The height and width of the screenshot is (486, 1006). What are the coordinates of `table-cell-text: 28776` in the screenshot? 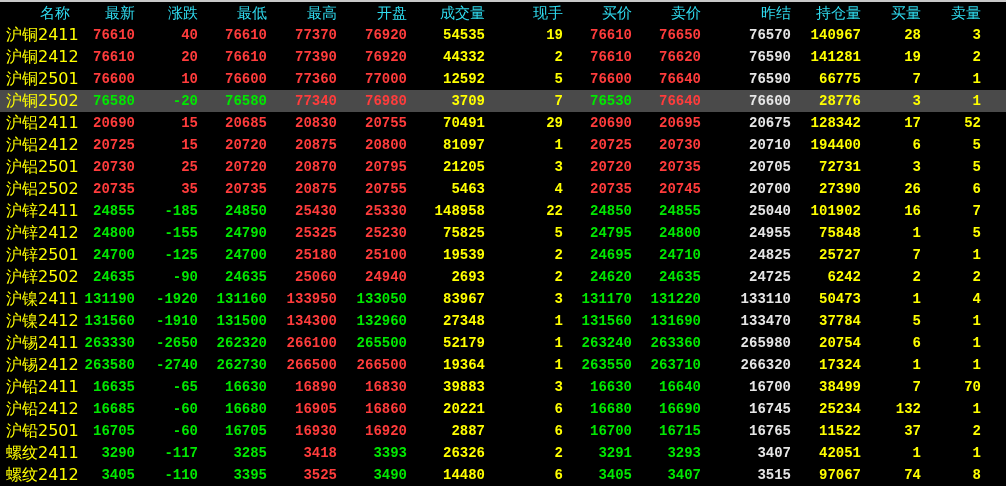 It's located at (840, 101).